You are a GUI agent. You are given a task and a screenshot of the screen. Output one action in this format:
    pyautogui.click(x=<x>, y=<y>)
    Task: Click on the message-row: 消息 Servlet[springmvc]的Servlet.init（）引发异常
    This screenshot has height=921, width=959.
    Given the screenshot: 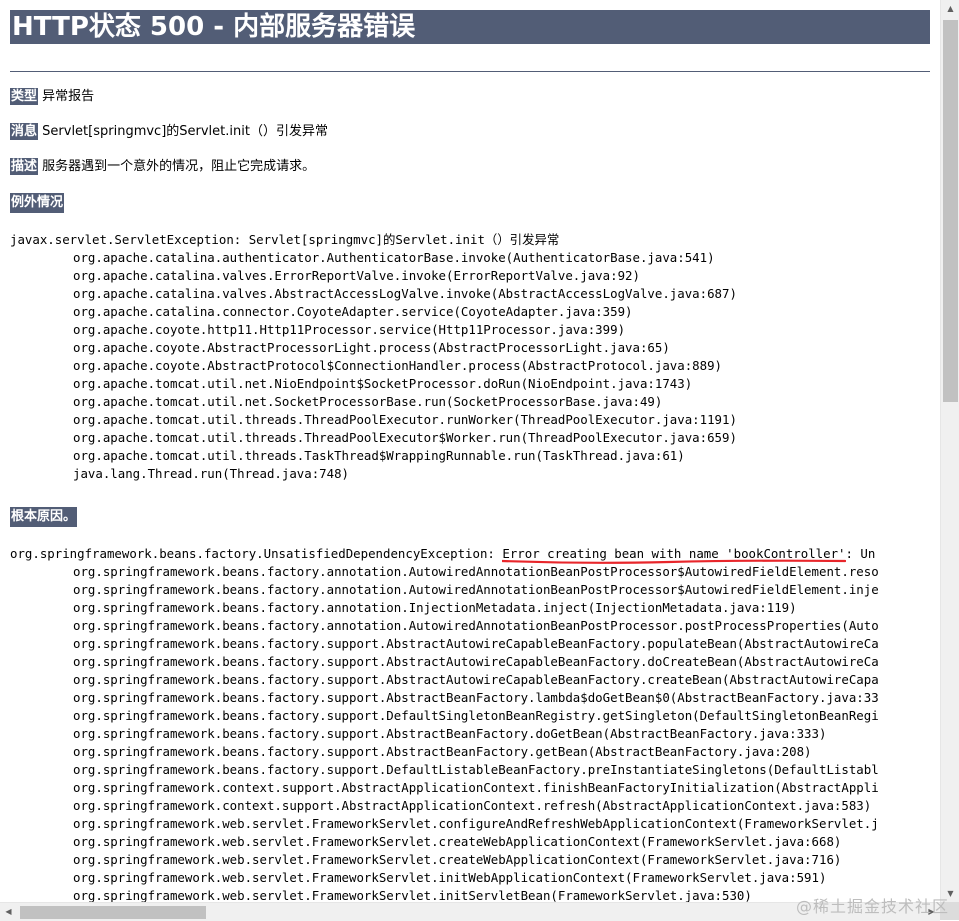 What is the action you would take?
    pyautogui.click(x=470, y=132)
    